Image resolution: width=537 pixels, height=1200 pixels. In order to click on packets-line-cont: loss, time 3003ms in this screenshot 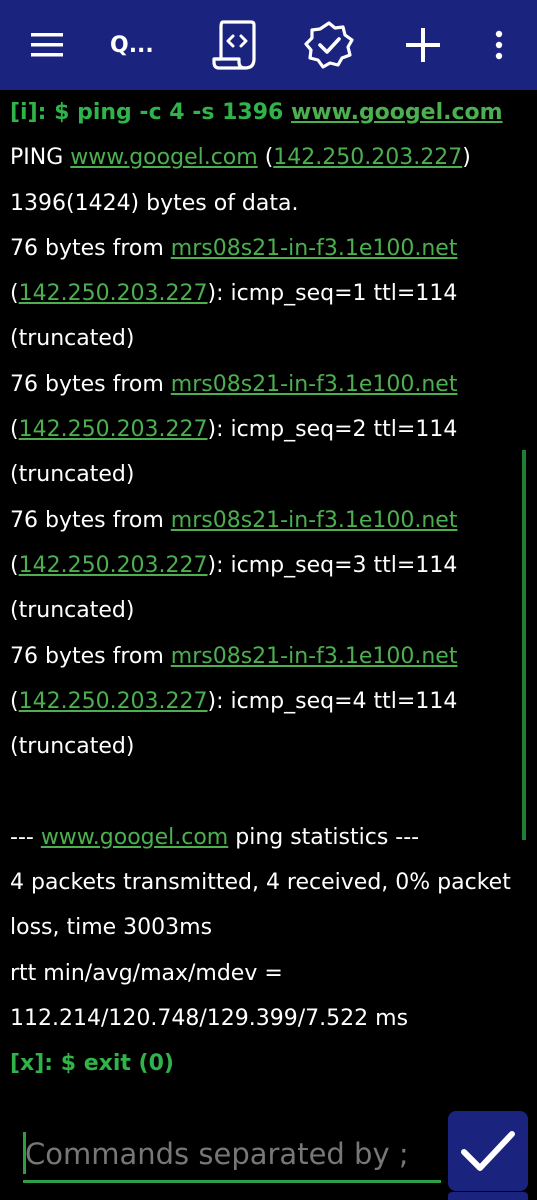, I will do `click(111, 928)`.